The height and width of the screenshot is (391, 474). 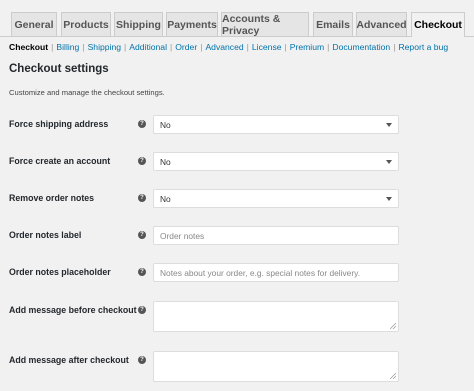 What do you see at coordinates (59, 124) in the screenshot?
I see `force-shipping-address-label: Force shipping address` at bounding box center [59, 124].